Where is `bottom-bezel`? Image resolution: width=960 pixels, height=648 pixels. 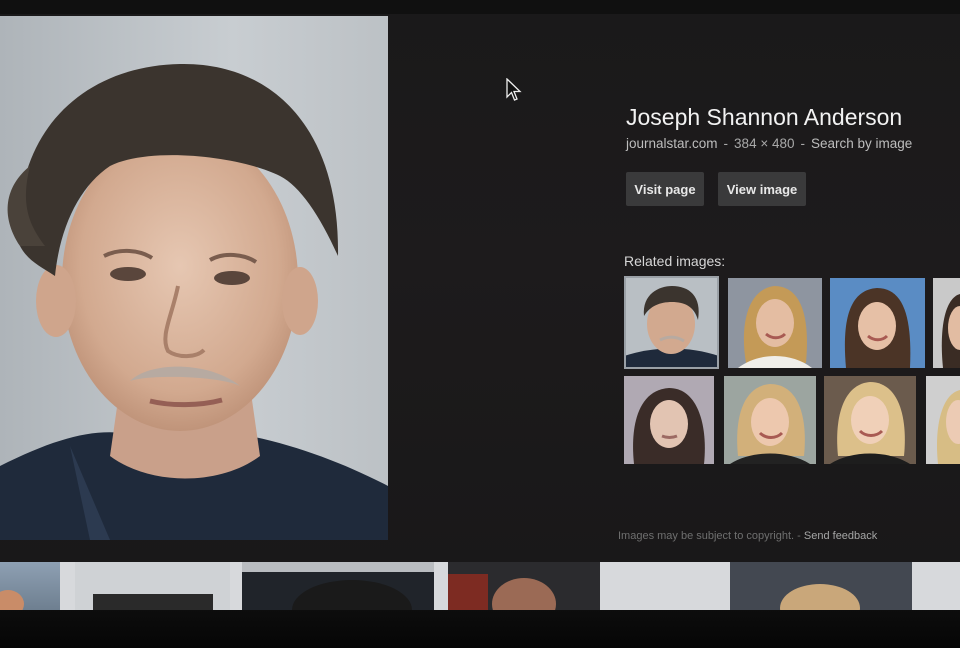 bottom-bezel is located at coordinates (480, 629).